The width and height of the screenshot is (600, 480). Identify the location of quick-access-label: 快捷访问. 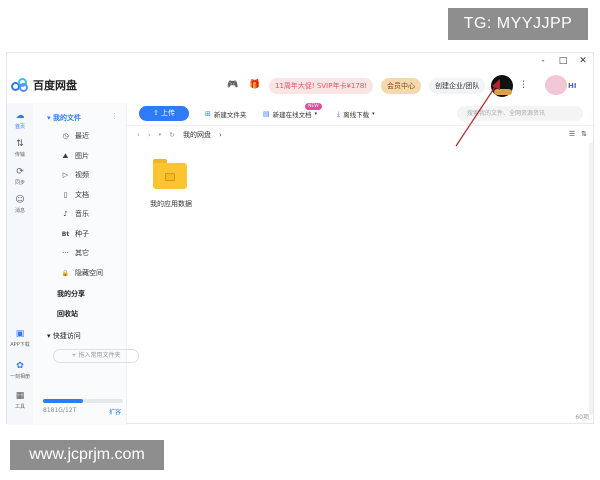
(66, 336).